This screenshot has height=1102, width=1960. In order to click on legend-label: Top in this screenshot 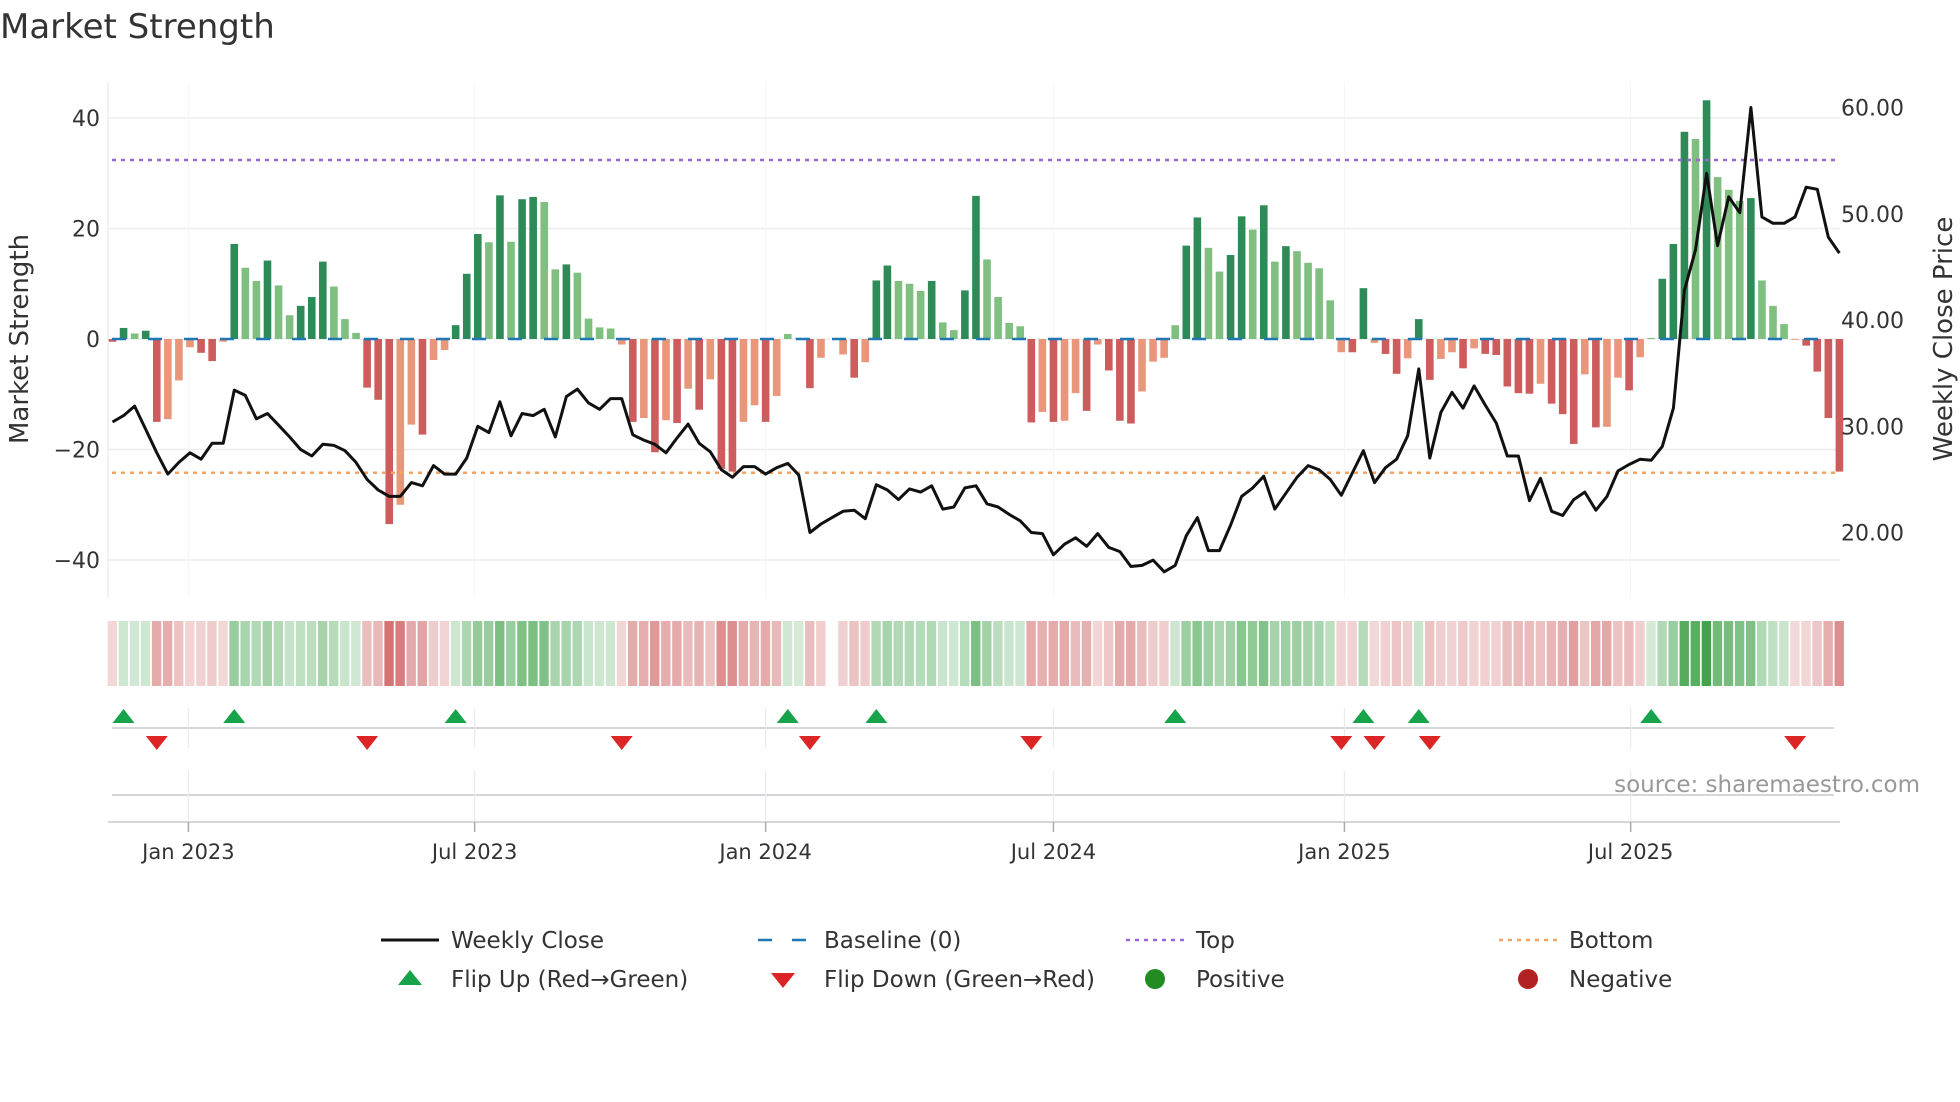, I will do `click(1215, 941)`.